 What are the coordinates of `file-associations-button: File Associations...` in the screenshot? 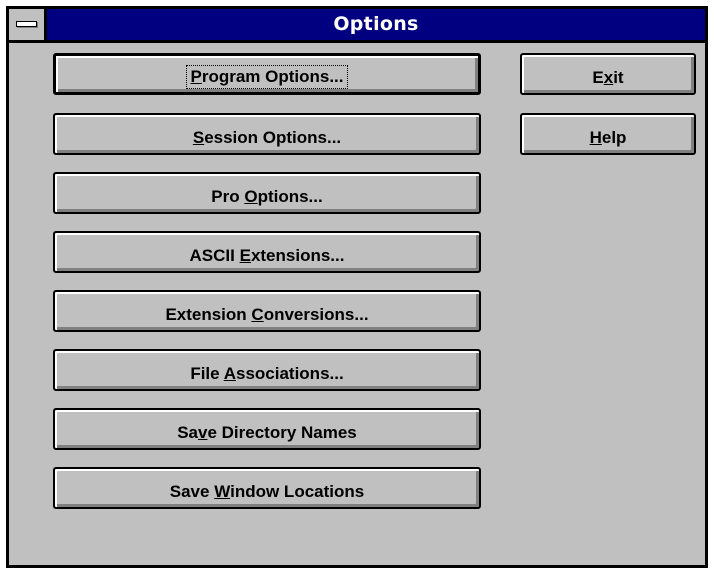 It's located at (267, 370).